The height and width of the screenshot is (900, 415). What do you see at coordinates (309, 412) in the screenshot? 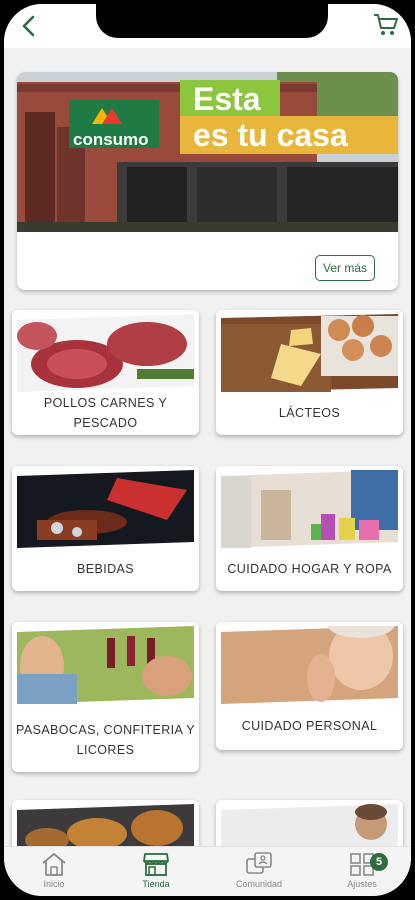
I see `category-label: LÁCTEOS` at bounding box center [309, 412].